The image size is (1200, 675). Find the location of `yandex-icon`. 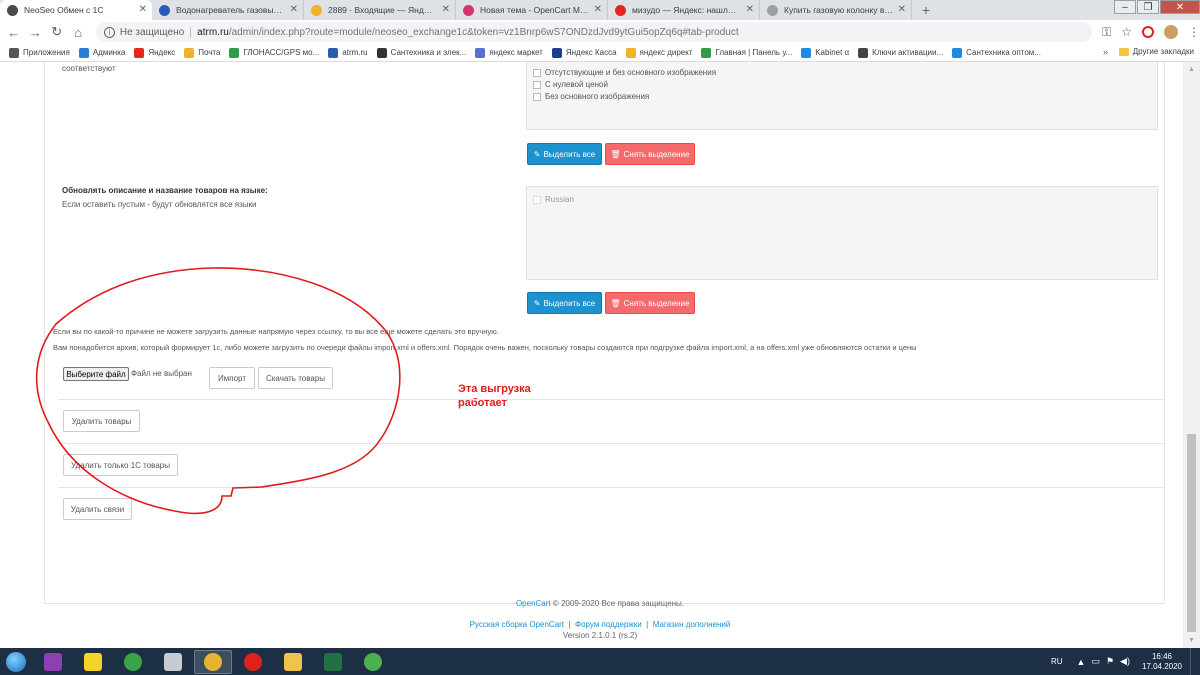

yandex-icon is located at coordinates (139, 52).